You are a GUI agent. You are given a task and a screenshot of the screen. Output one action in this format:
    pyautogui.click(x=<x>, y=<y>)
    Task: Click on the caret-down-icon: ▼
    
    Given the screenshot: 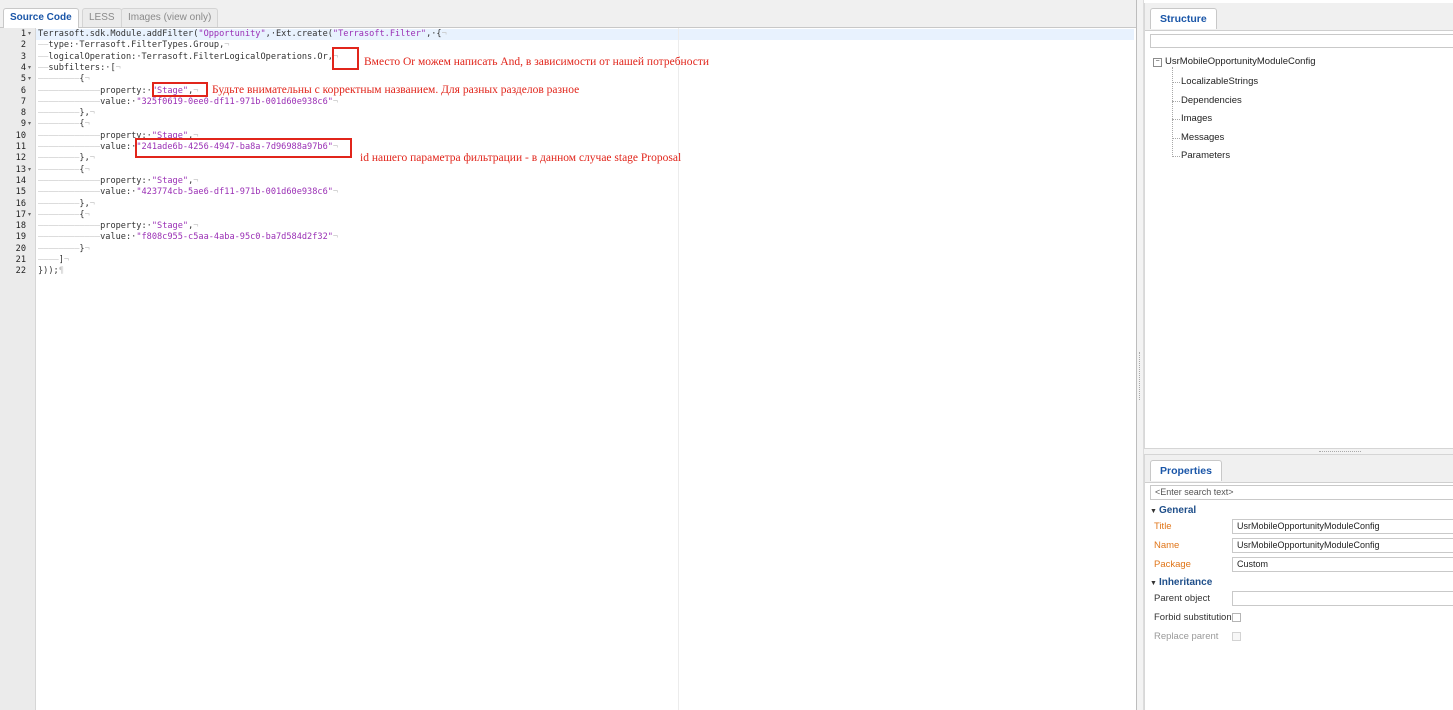 What is the action you would take?
    pyautogui.click(x=1153, y=583)
    